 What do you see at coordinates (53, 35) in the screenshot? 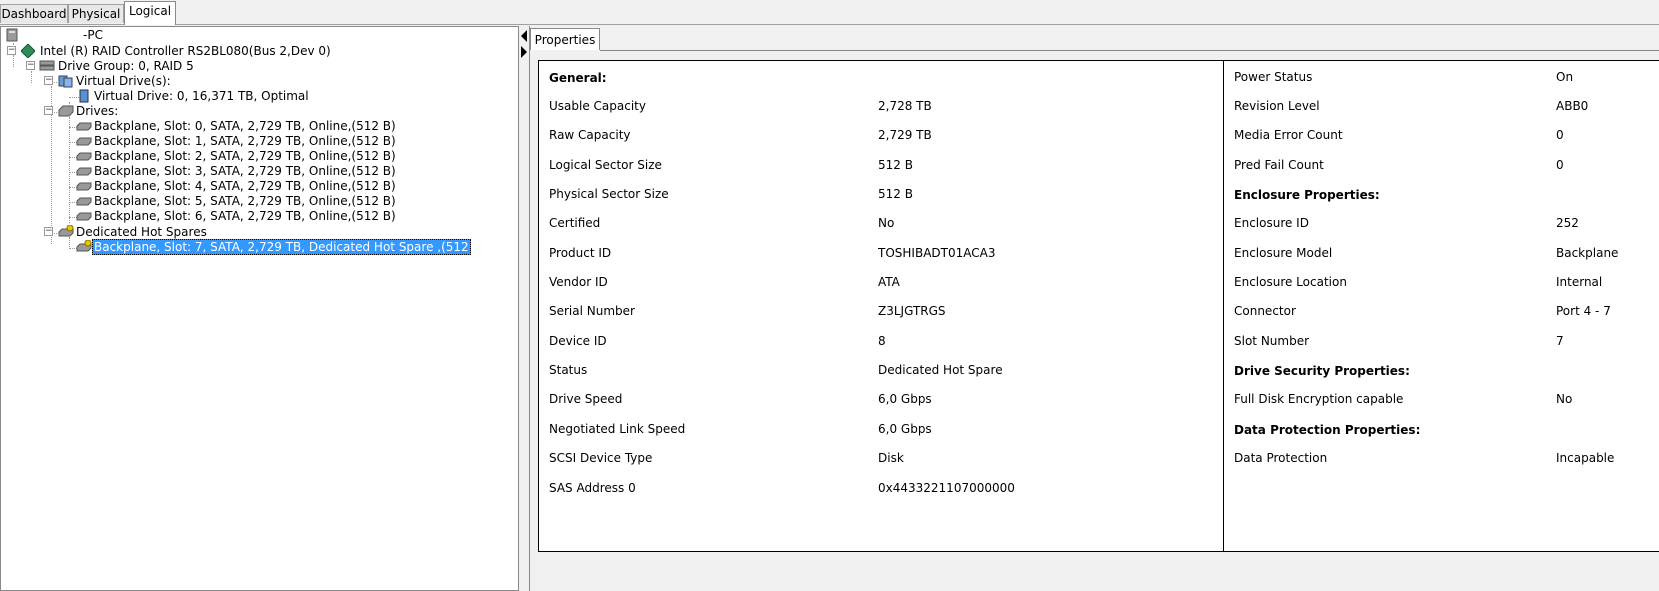
I see `tree-node-root: -PC` at bounding box center [53, 35].